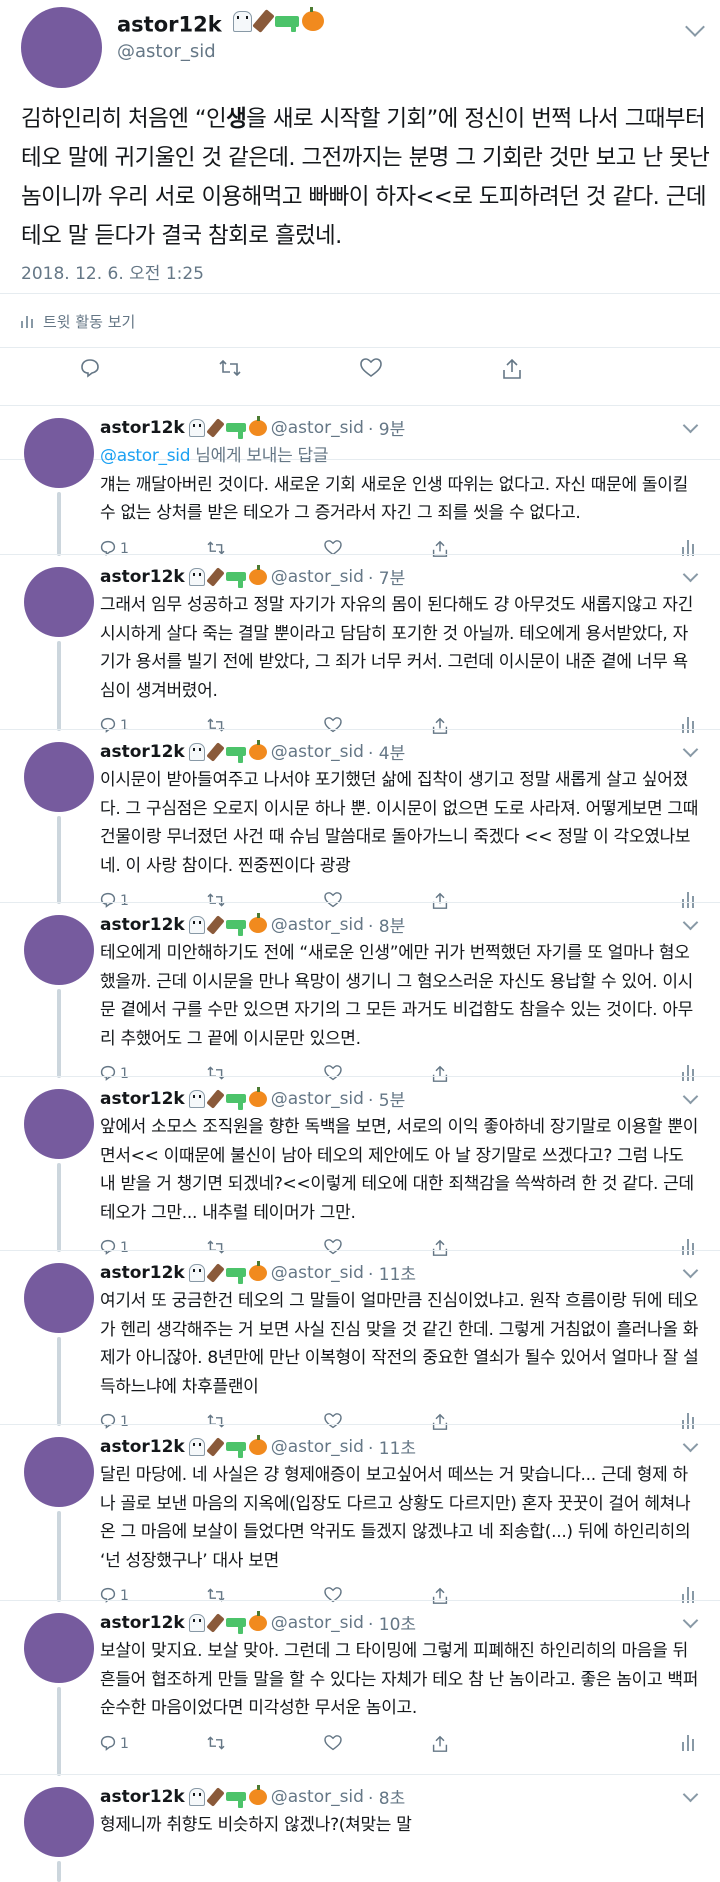 Image resolution: width=720 pixels, height=1882 pixels. Describe the element at coordinates (145, 456) in the screenshot. I see `replying-to-handle: @astor_sid` at that location.